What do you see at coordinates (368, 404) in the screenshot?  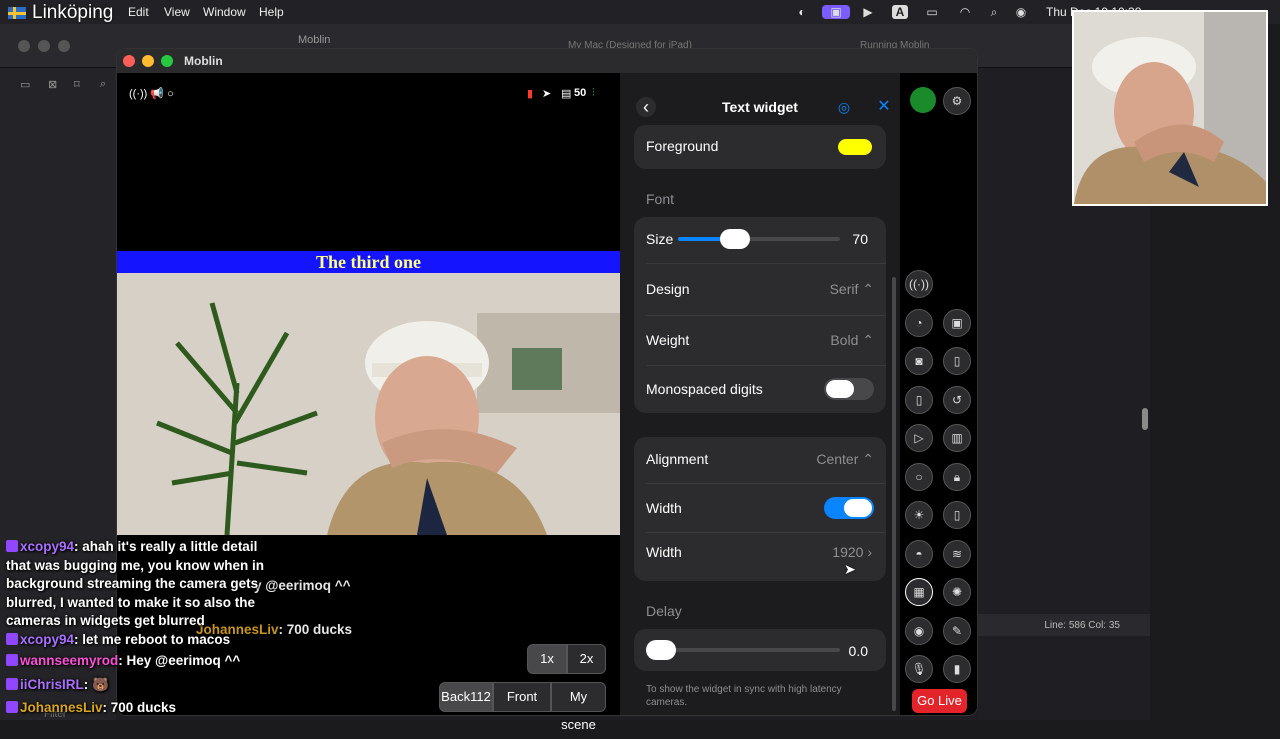 I see `camera-feed-image` at bounding box center [368, 404].